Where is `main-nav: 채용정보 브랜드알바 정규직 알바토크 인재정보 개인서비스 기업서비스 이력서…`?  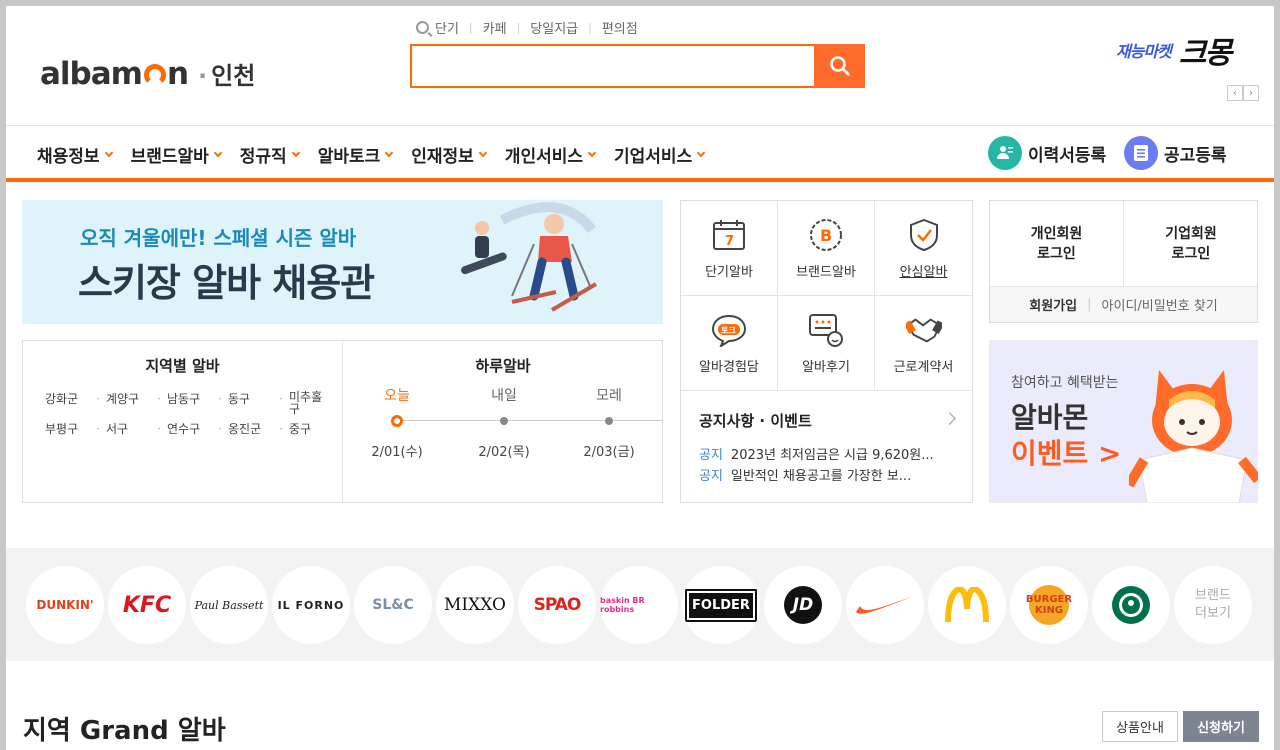 main-nav: 채용정보 브랜드알바 정규직 알바토크 인재정보 개인서비스 기업서비스 이력서… is located at coordinates (640, 153).